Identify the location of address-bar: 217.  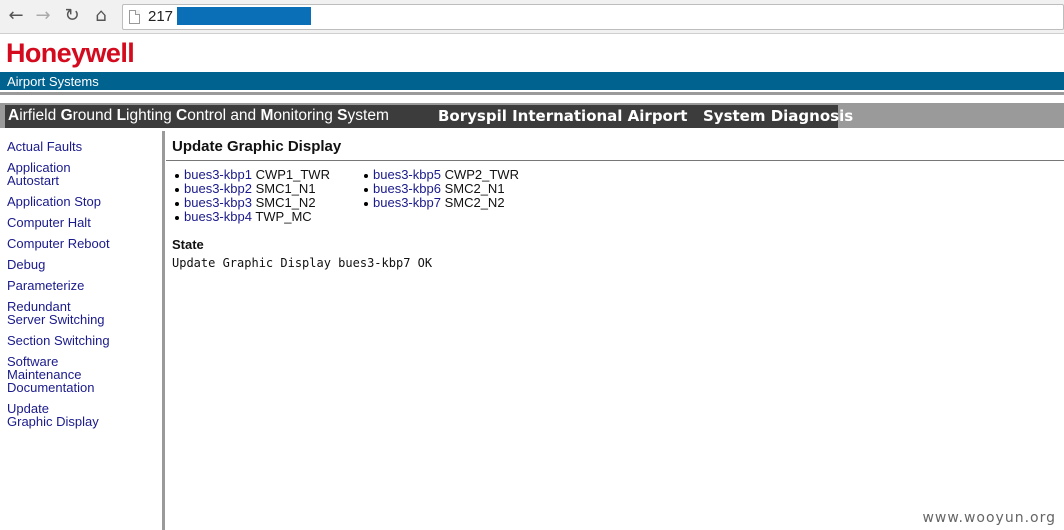
(593, 17).